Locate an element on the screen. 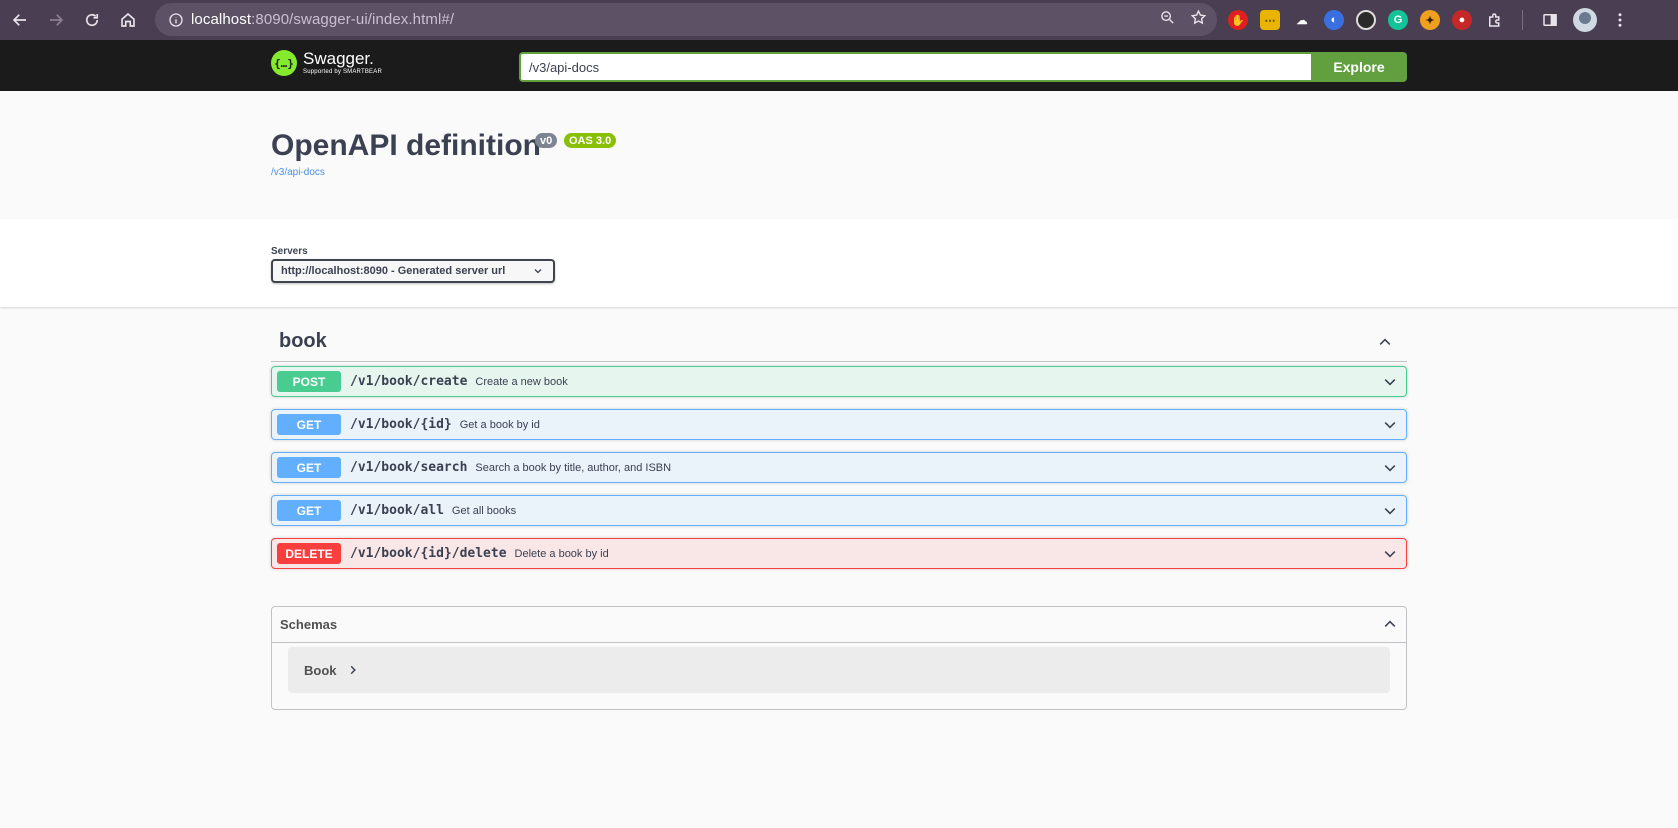 This screenshot has width=1678, height=828. extension-grammarly-icon: G is located at coordinates (1398, 20).